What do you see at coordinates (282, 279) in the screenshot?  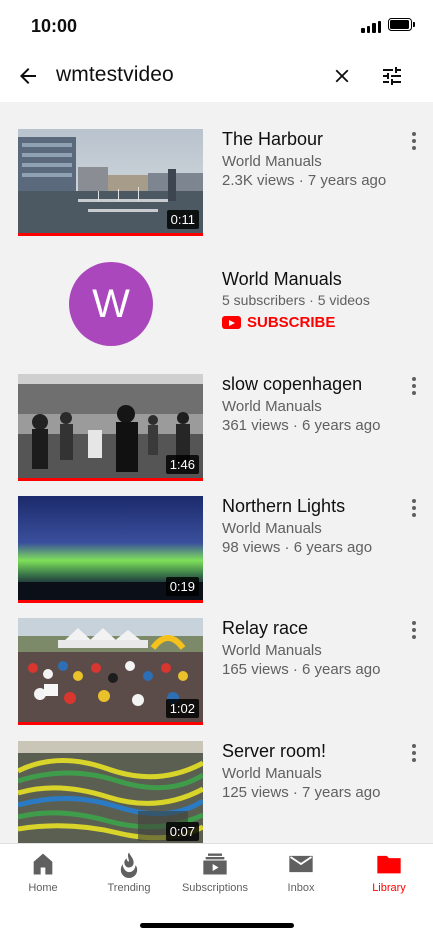 I see `channel-name: World Manuals` at bounding box center [282, 279].